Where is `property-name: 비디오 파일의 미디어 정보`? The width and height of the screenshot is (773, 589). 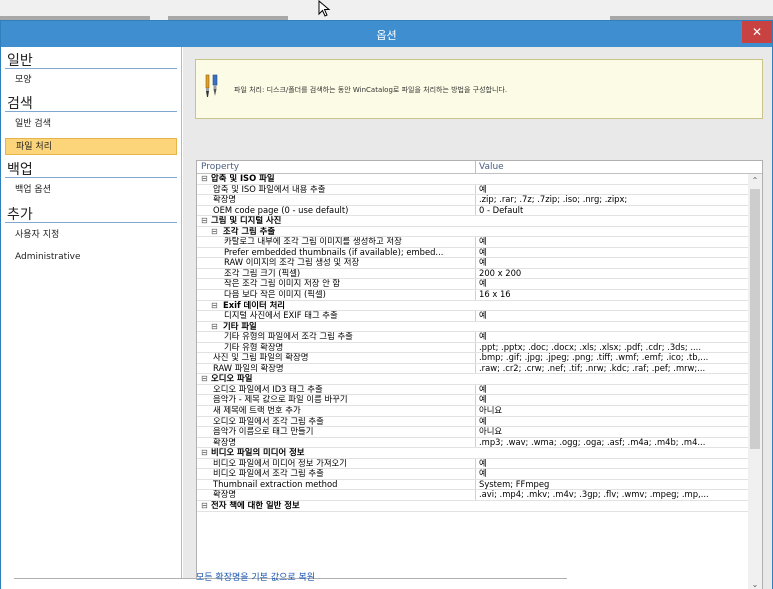
property-name: 비디오 파일의 미디어 정보 is located at coordinates (258, 453).